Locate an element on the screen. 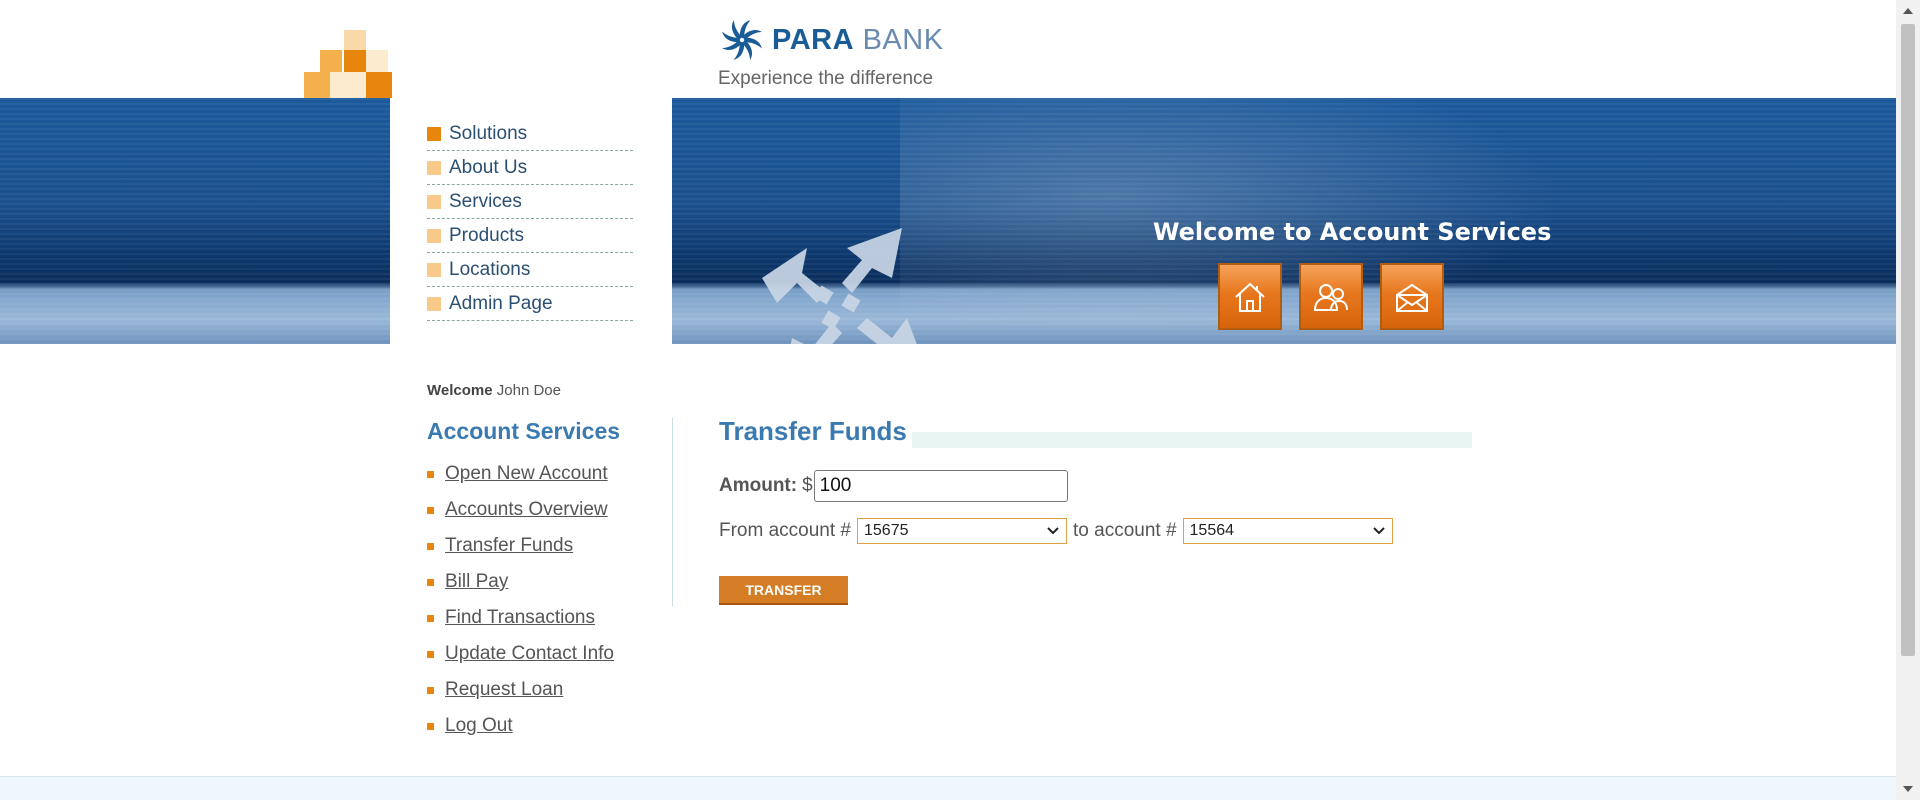 This screenshot has width=1920, height=800. home-button is located at coordinates (1250, 296).